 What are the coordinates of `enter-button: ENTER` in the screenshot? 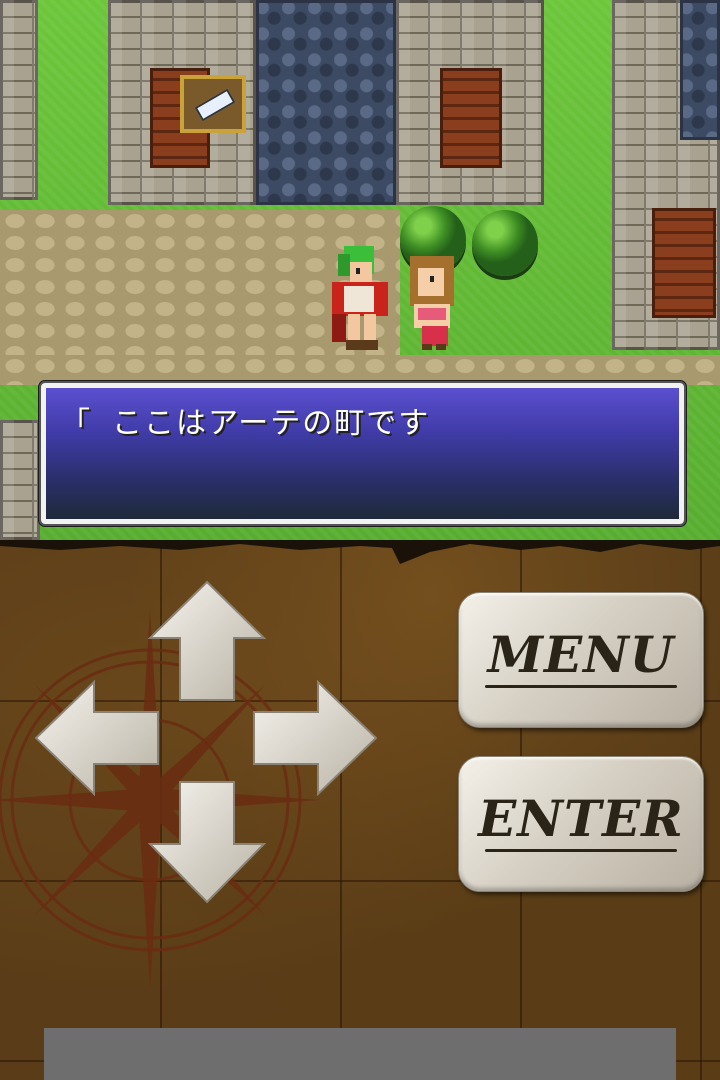 It's located at (581, 824).